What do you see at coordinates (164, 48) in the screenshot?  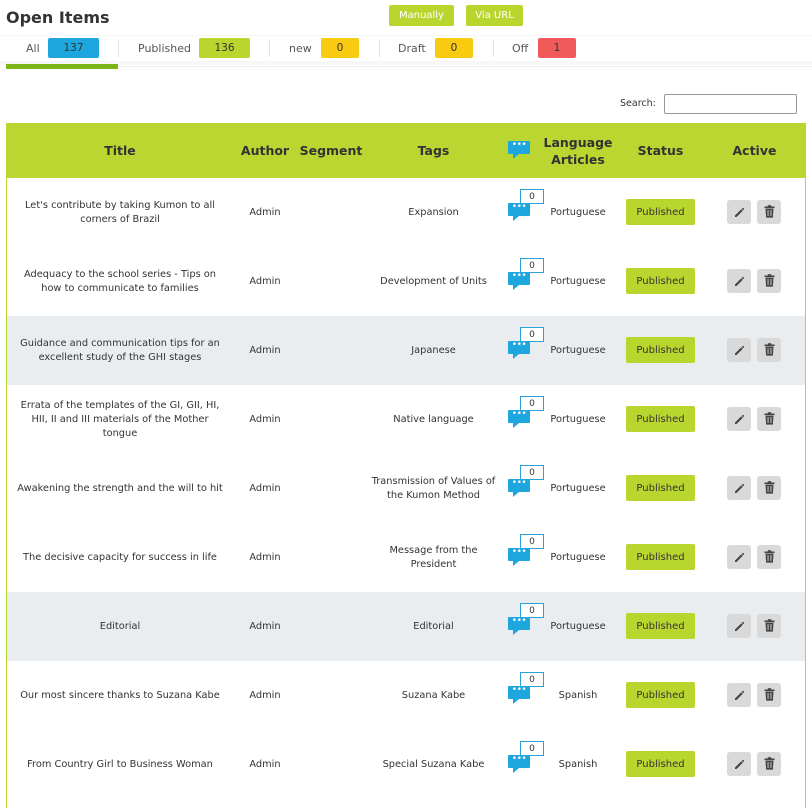 I see `filter-label: Published` at bounding box center [164, 48].